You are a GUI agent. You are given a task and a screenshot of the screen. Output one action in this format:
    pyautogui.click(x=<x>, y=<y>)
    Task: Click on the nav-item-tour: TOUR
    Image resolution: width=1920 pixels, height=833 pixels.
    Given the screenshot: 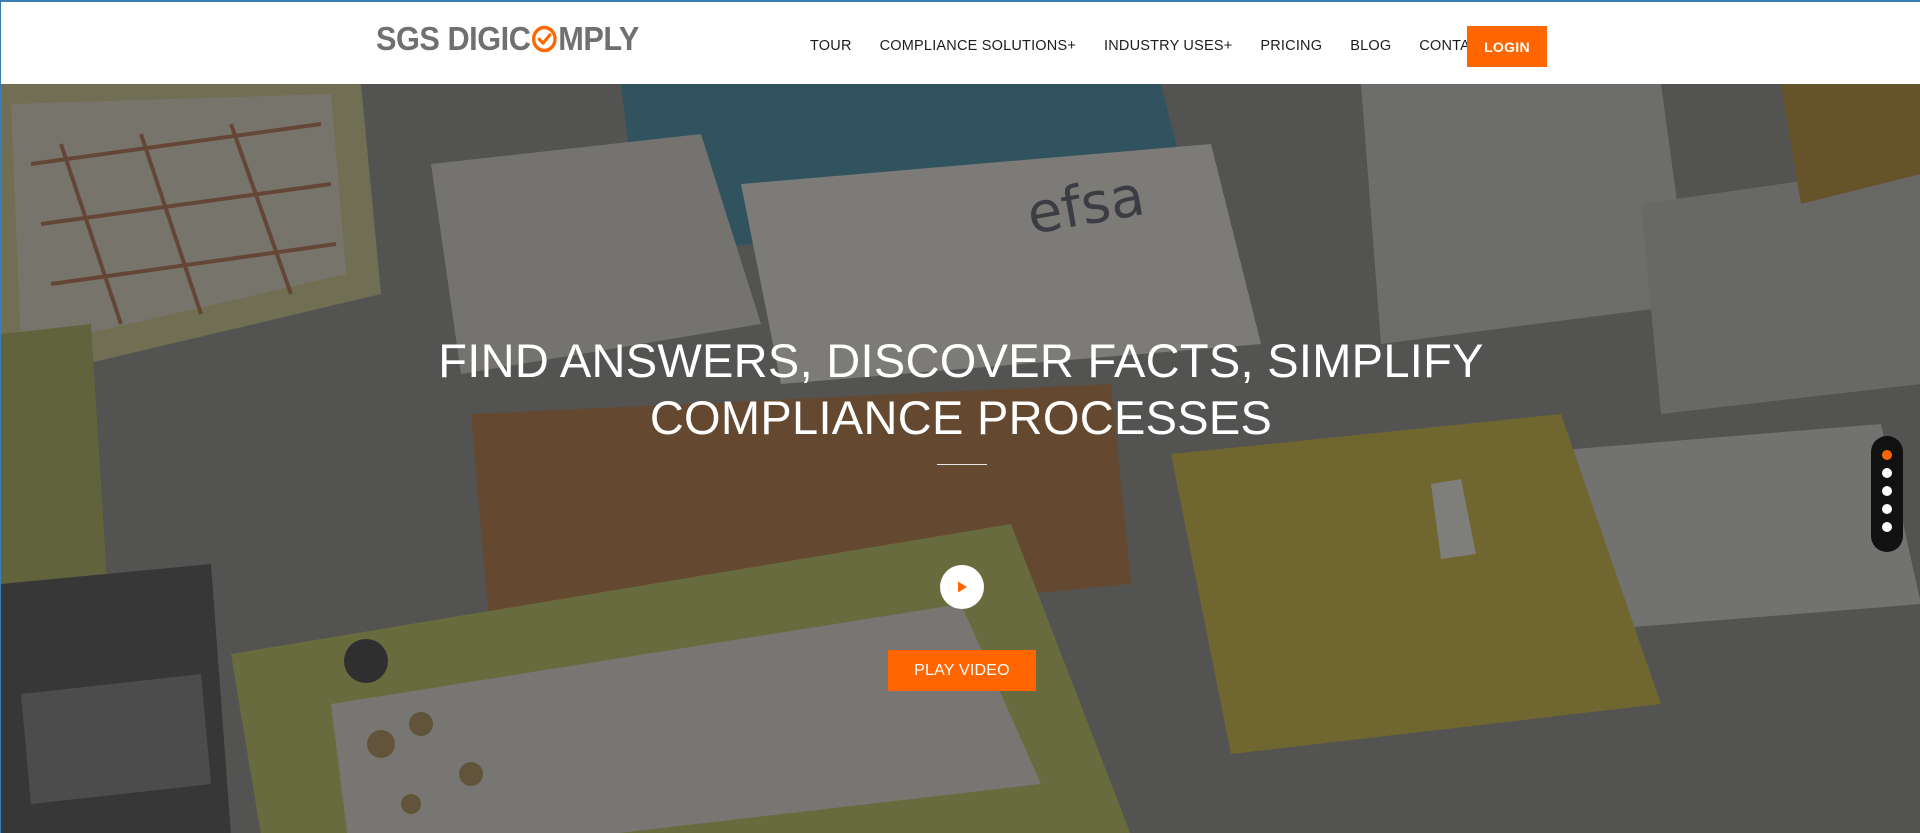 What is the action you would take?
    pyautogui.click(x=831, y=46)
    